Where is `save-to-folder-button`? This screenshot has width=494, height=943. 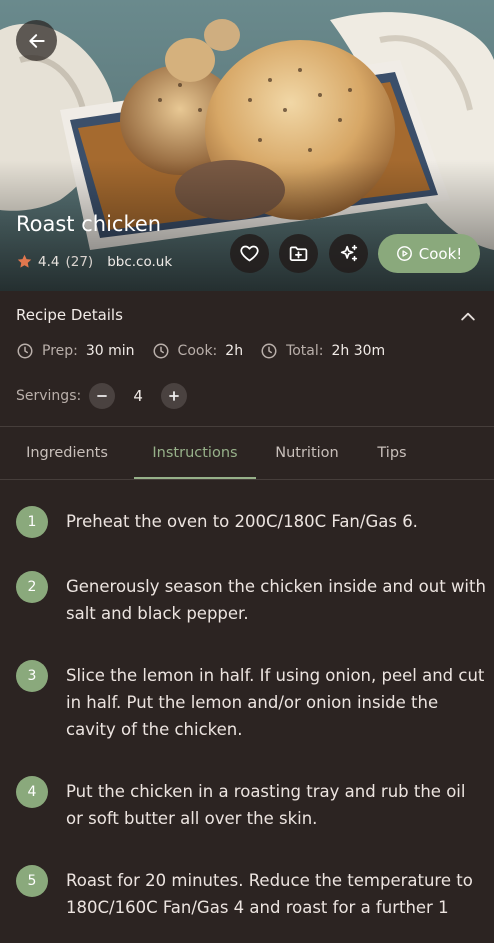 save-to-folder-button is located at coordinates (298, 253).